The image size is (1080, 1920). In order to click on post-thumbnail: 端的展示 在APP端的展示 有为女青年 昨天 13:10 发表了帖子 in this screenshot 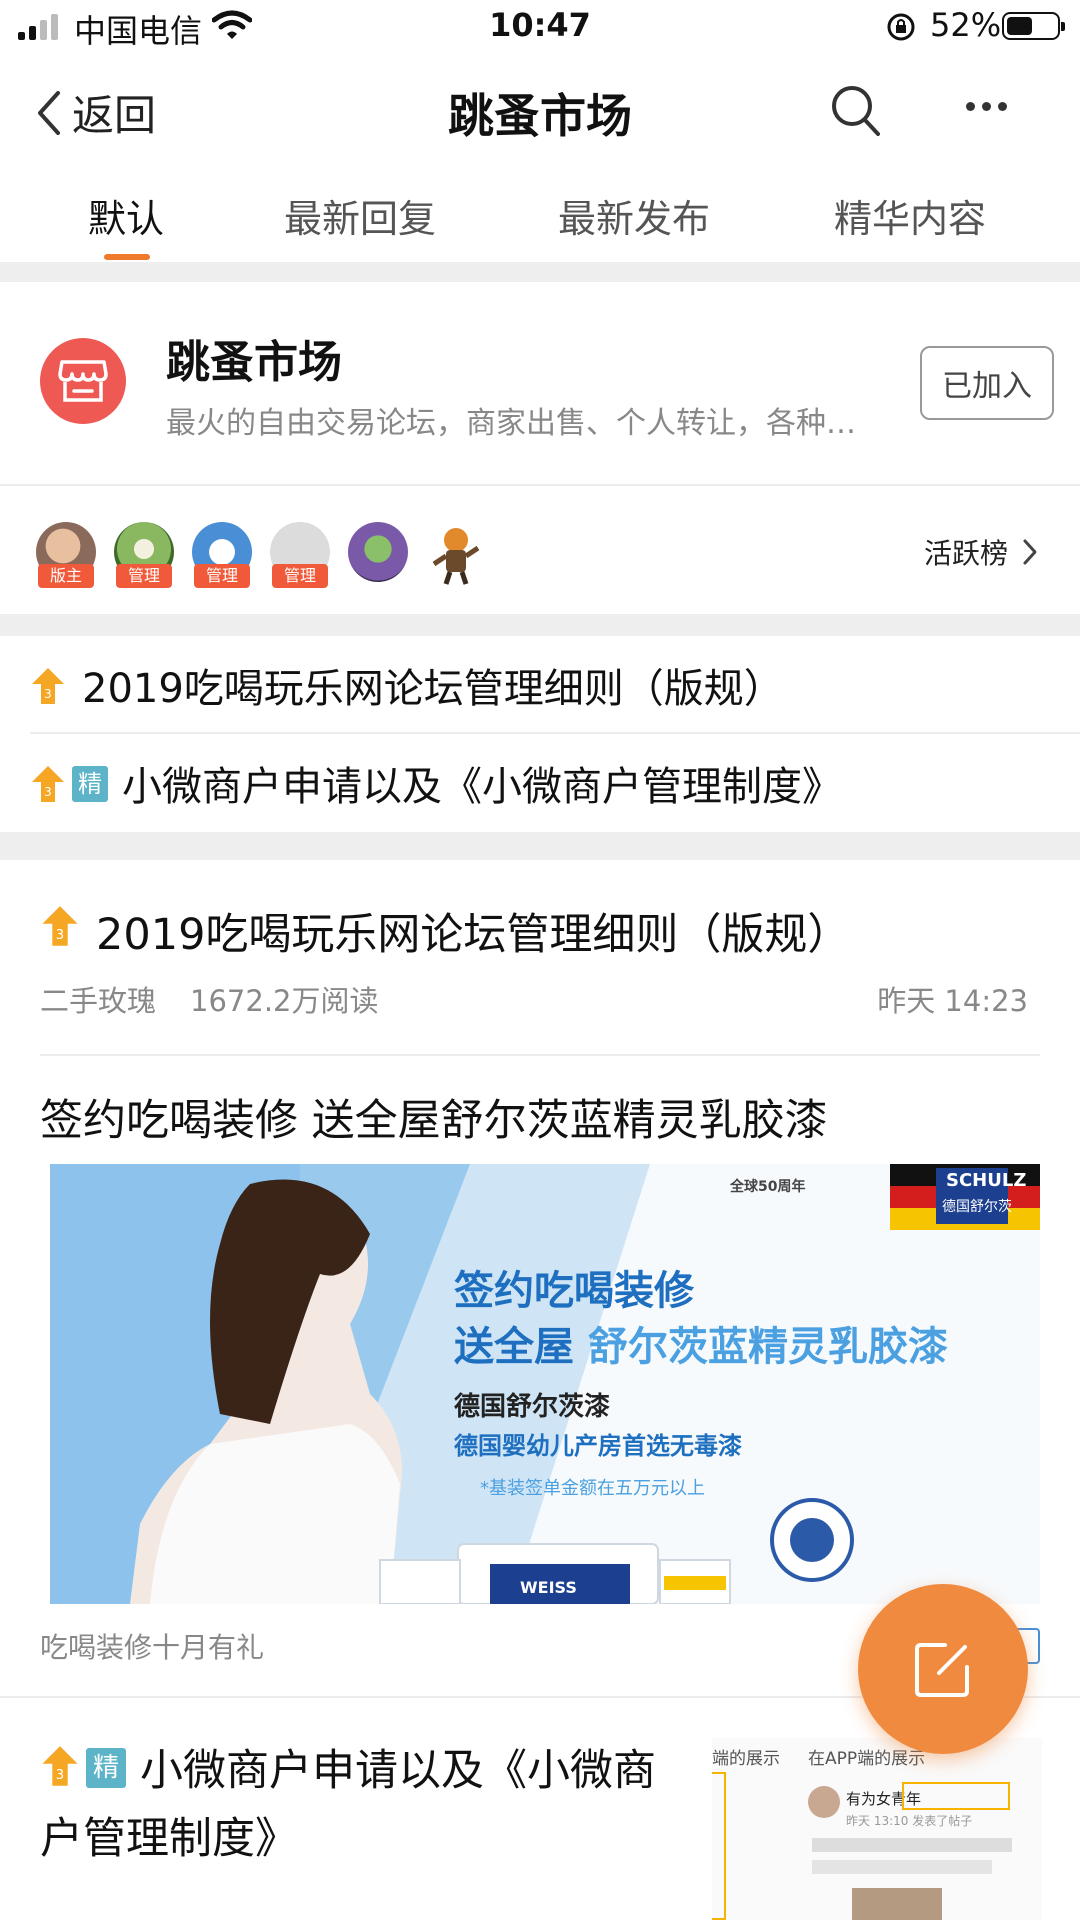, I will do `click(877, 1829)`.